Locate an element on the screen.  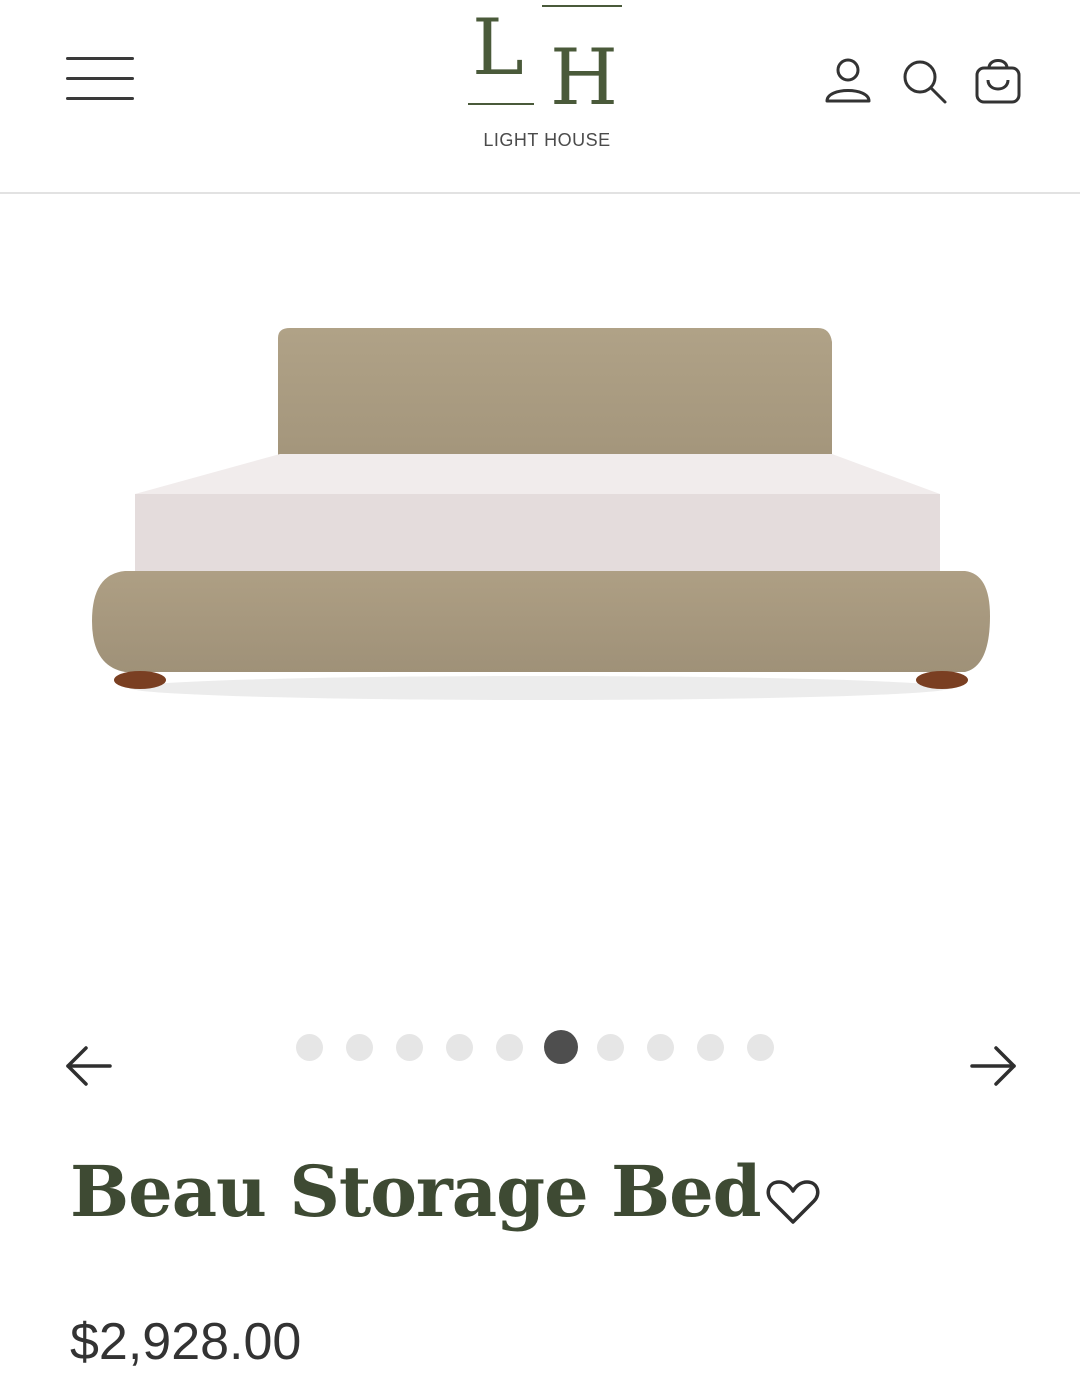
logo-monogram-graphic: L H is located at coordinates (545, 61).